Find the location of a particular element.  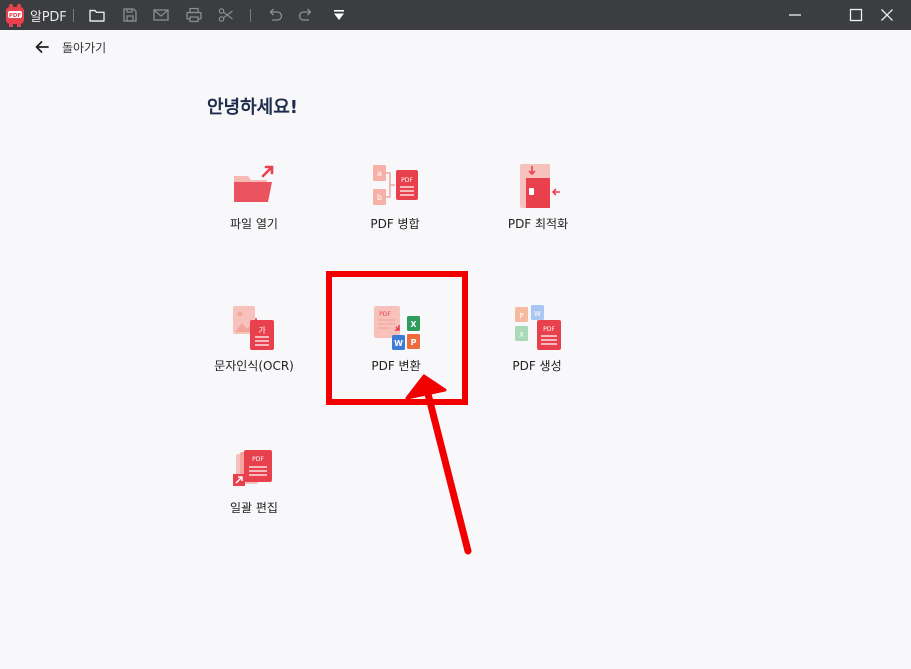

app-logo-icon: PDF is located at coordinates (15, 15).